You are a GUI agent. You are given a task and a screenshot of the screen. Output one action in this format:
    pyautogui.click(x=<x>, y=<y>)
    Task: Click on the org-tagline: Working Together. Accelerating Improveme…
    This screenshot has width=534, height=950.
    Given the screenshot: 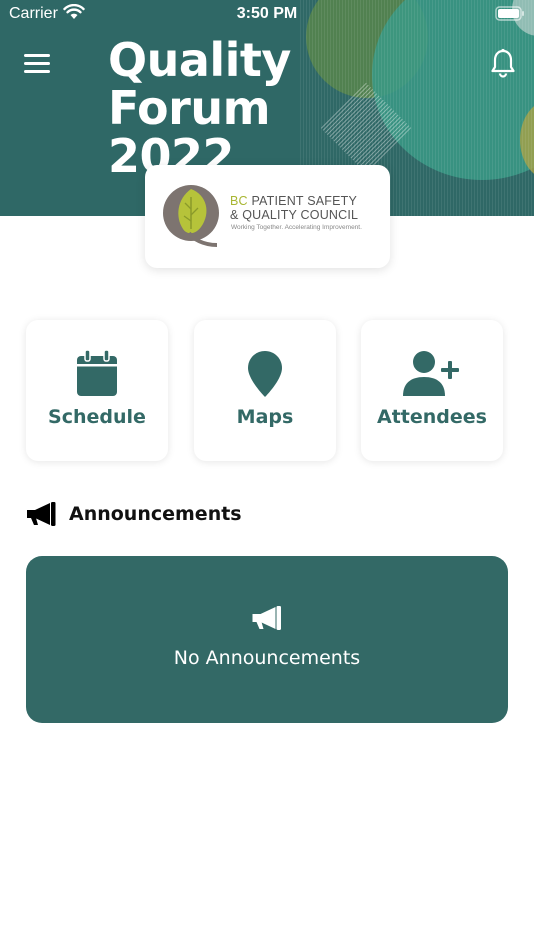 What is the action you would take?
    pyautogui.click(x=296, y=227)
    